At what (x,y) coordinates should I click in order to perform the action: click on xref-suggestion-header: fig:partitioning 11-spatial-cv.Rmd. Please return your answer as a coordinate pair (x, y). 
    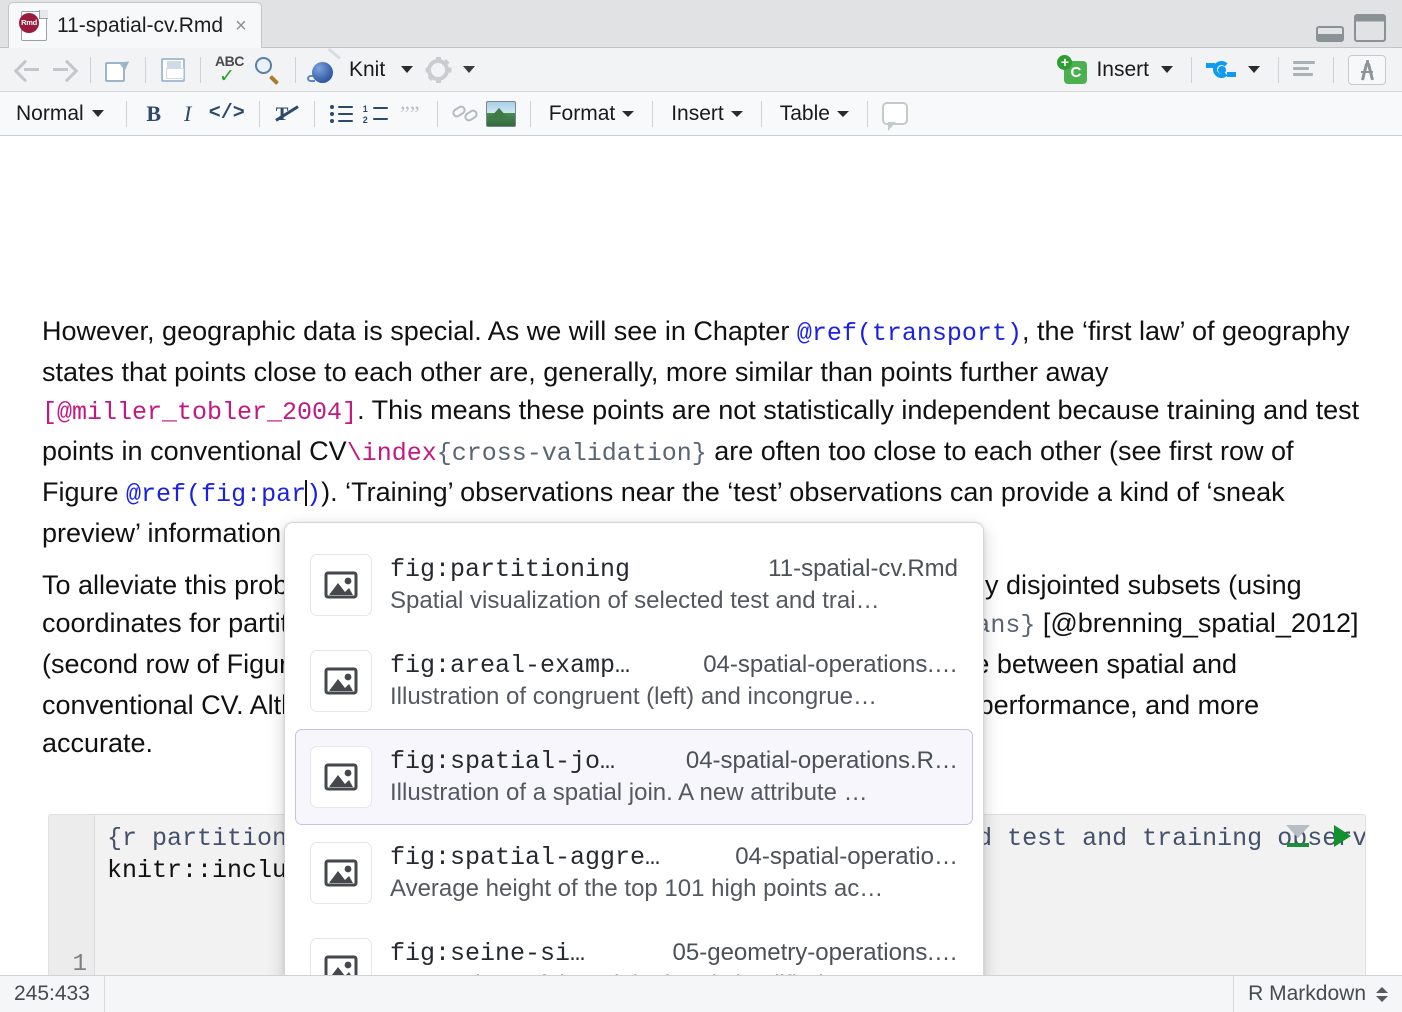
    Looking at the image, I should click on (674, 569).